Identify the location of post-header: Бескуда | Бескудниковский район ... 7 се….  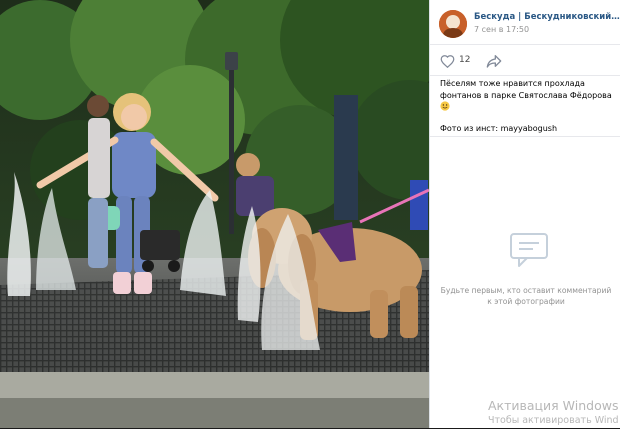
(525, 22).